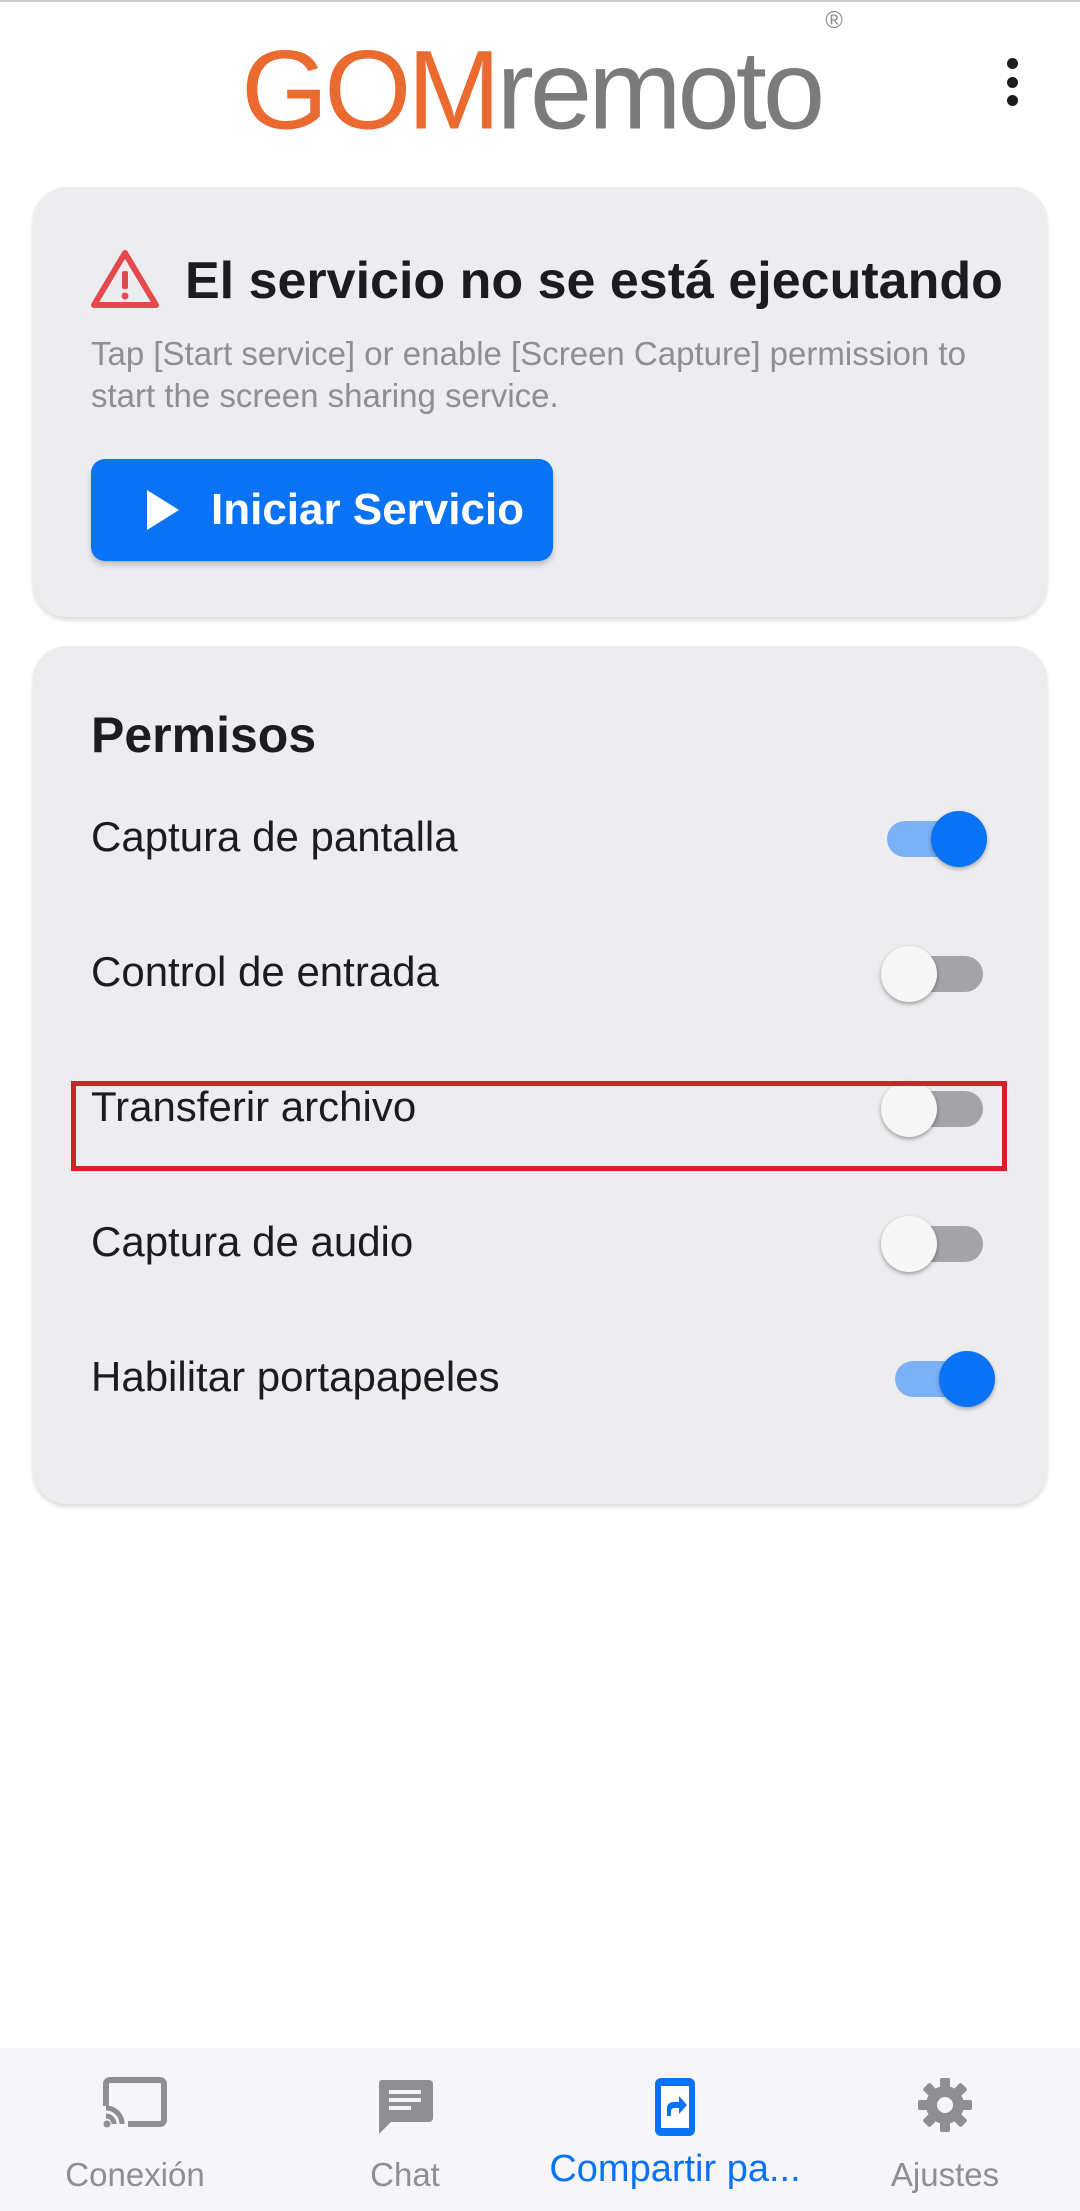  I want to click on permission-label: Control de entrada, so click(265, 971).